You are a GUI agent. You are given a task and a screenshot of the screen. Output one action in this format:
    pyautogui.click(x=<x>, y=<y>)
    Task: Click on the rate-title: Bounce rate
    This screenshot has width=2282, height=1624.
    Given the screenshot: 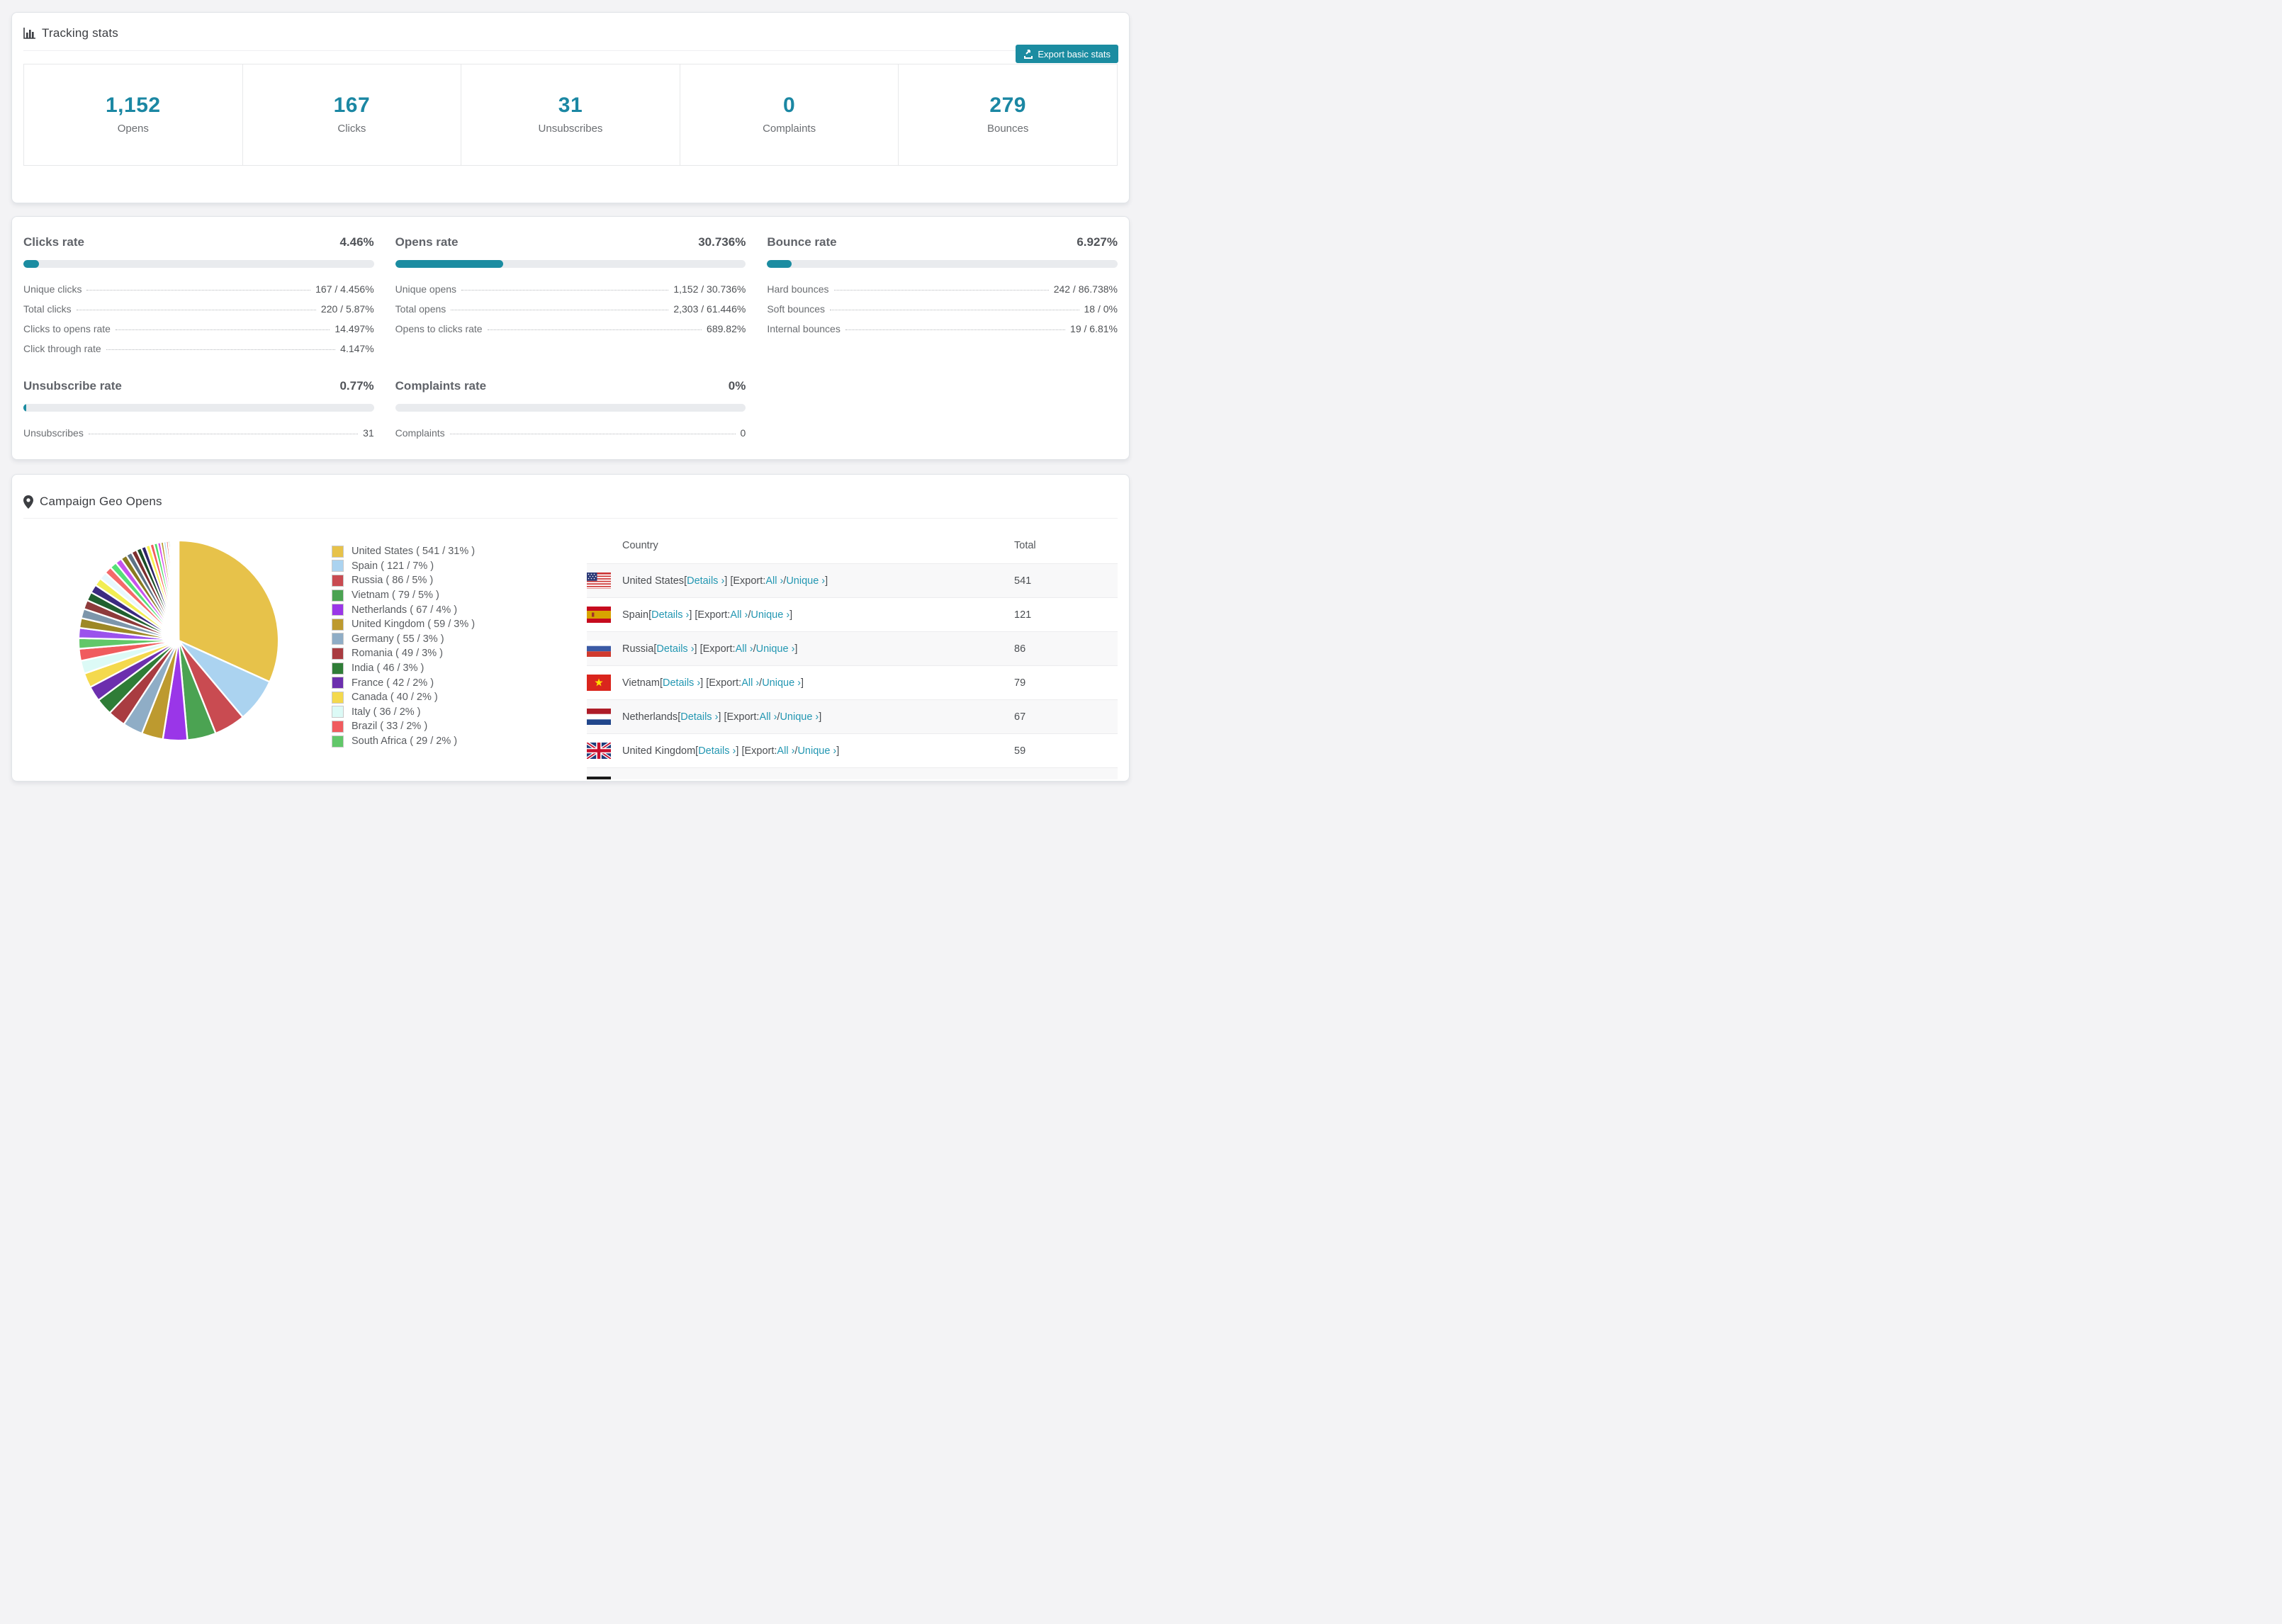 What is the action you would take?
    pyautogui.click(x=802, y=242)
    